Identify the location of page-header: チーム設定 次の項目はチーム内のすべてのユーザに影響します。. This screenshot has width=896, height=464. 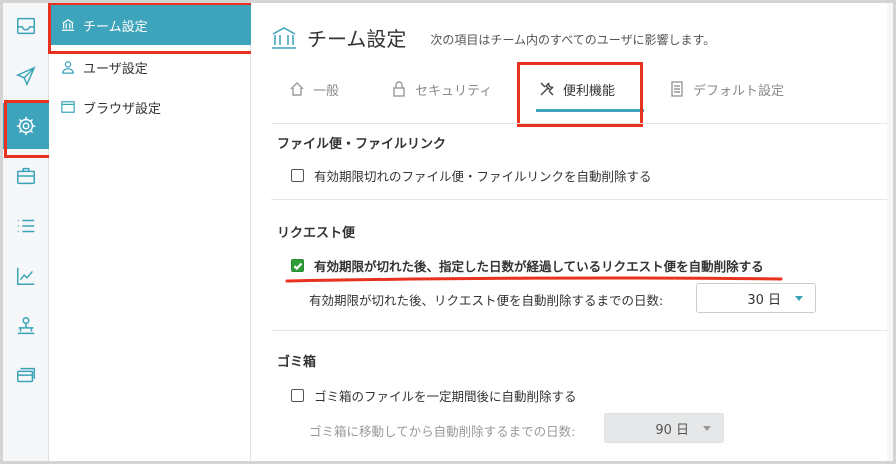
(493, 37).